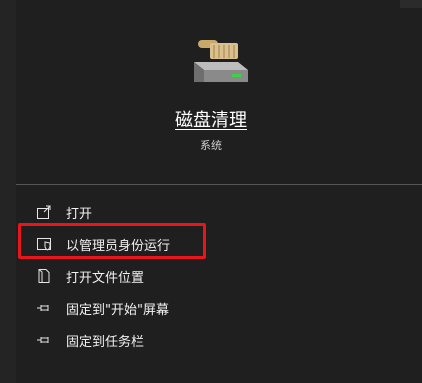  I want to click on menu-item-label: 以管理员身份运行, so click(118, 246).